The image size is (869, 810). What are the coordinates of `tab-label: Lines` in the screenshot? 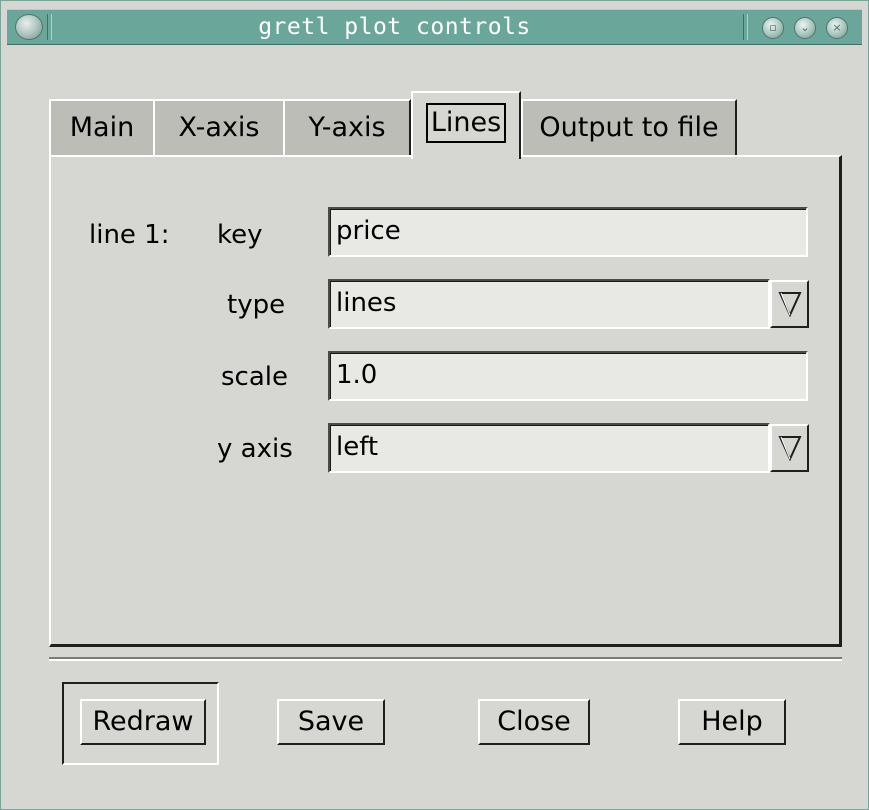 It's located at (466, 123).